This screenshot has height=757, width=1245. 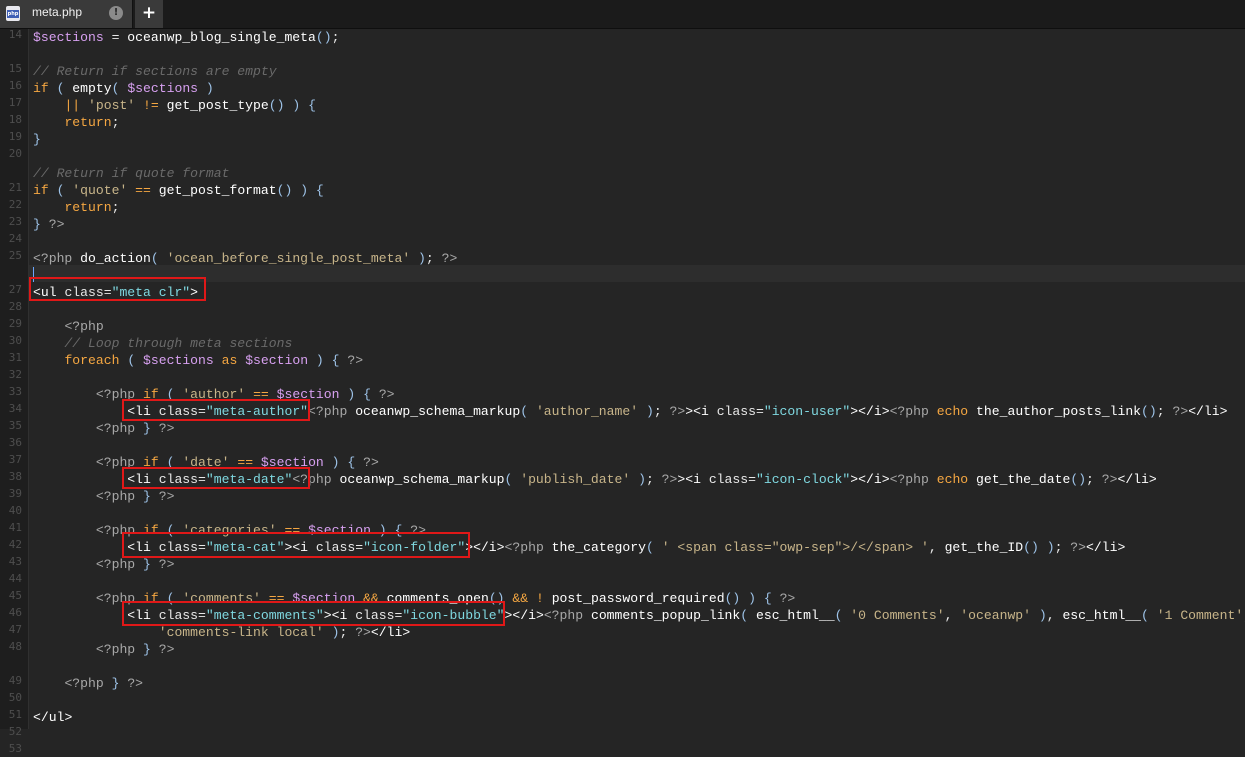 What do you see at coordinates (15, 476) in the screenshot?
I see `line-number: 38` at bounding box center [15, 476].